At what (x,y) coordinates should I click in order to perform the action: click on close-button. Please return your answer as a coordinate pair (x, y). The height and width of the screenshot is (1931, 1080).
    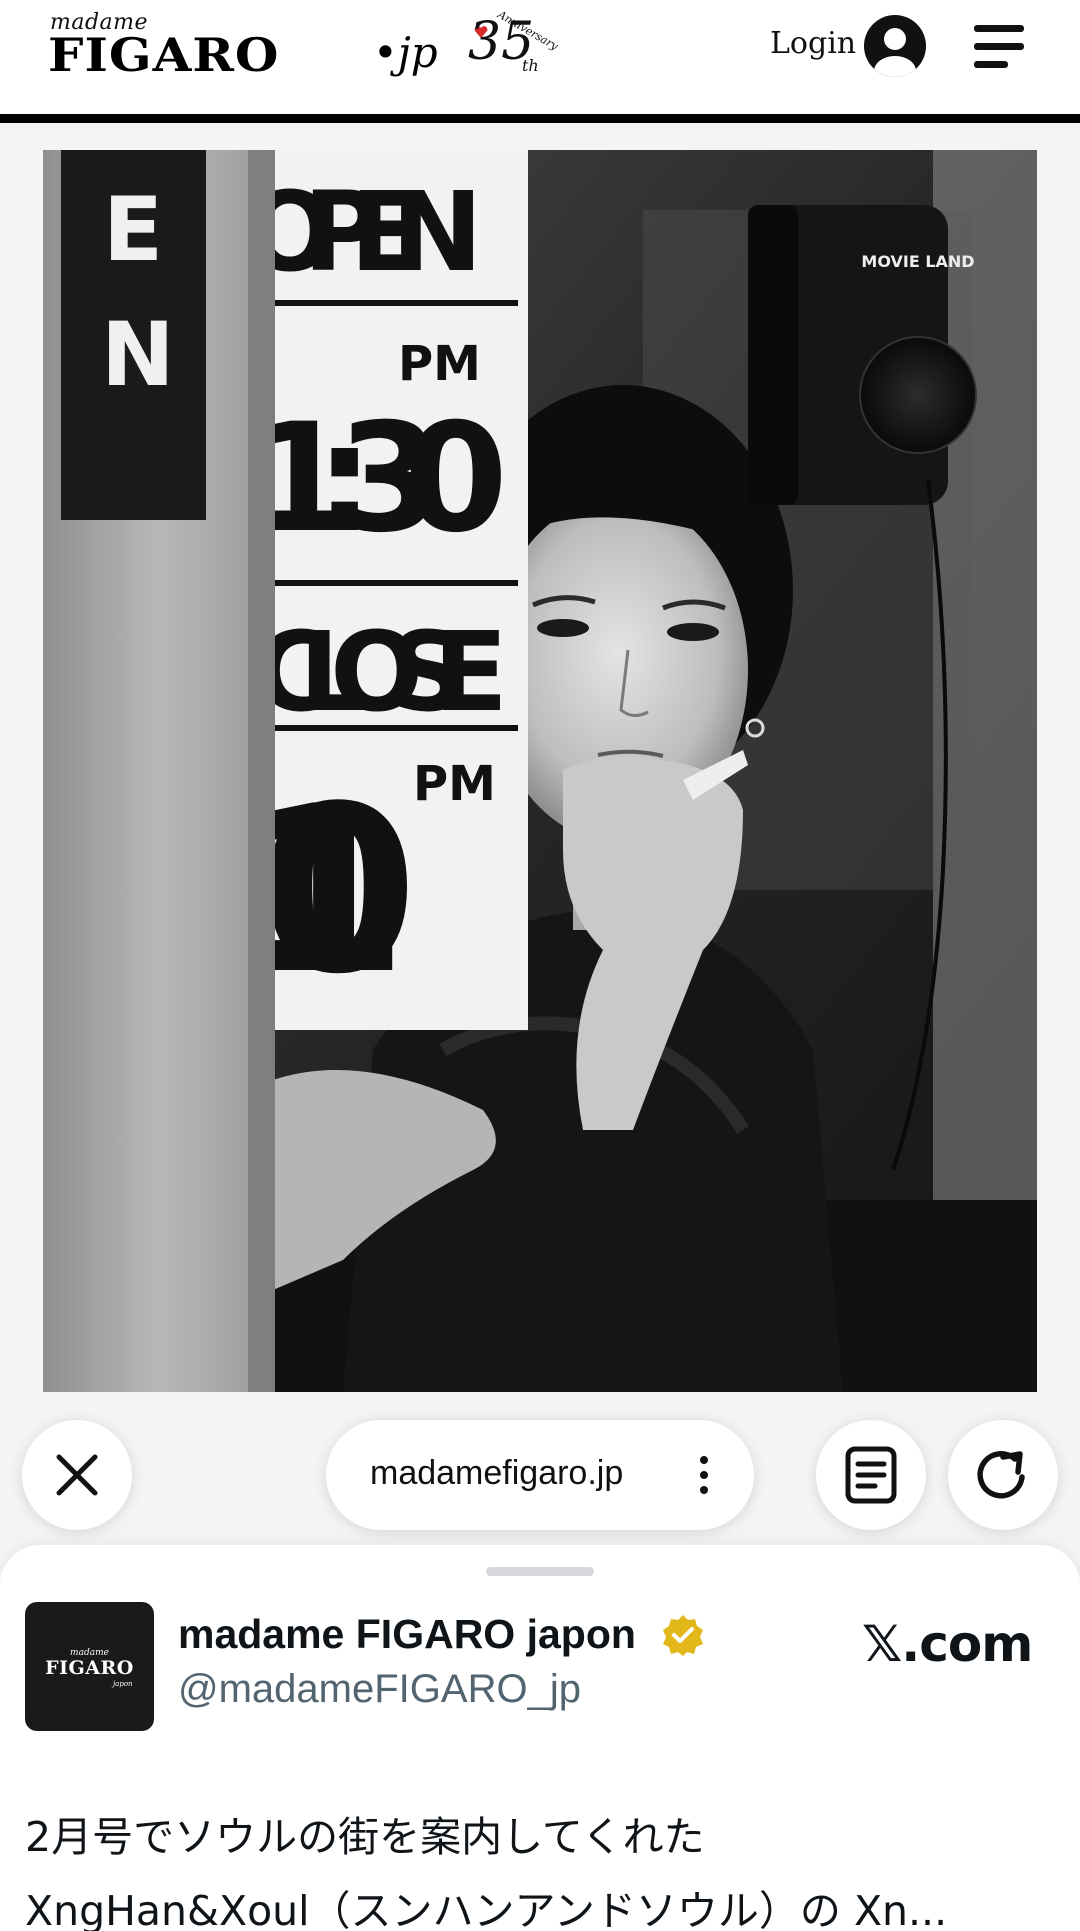
    Looking at the image, I should click on (77, 1475).